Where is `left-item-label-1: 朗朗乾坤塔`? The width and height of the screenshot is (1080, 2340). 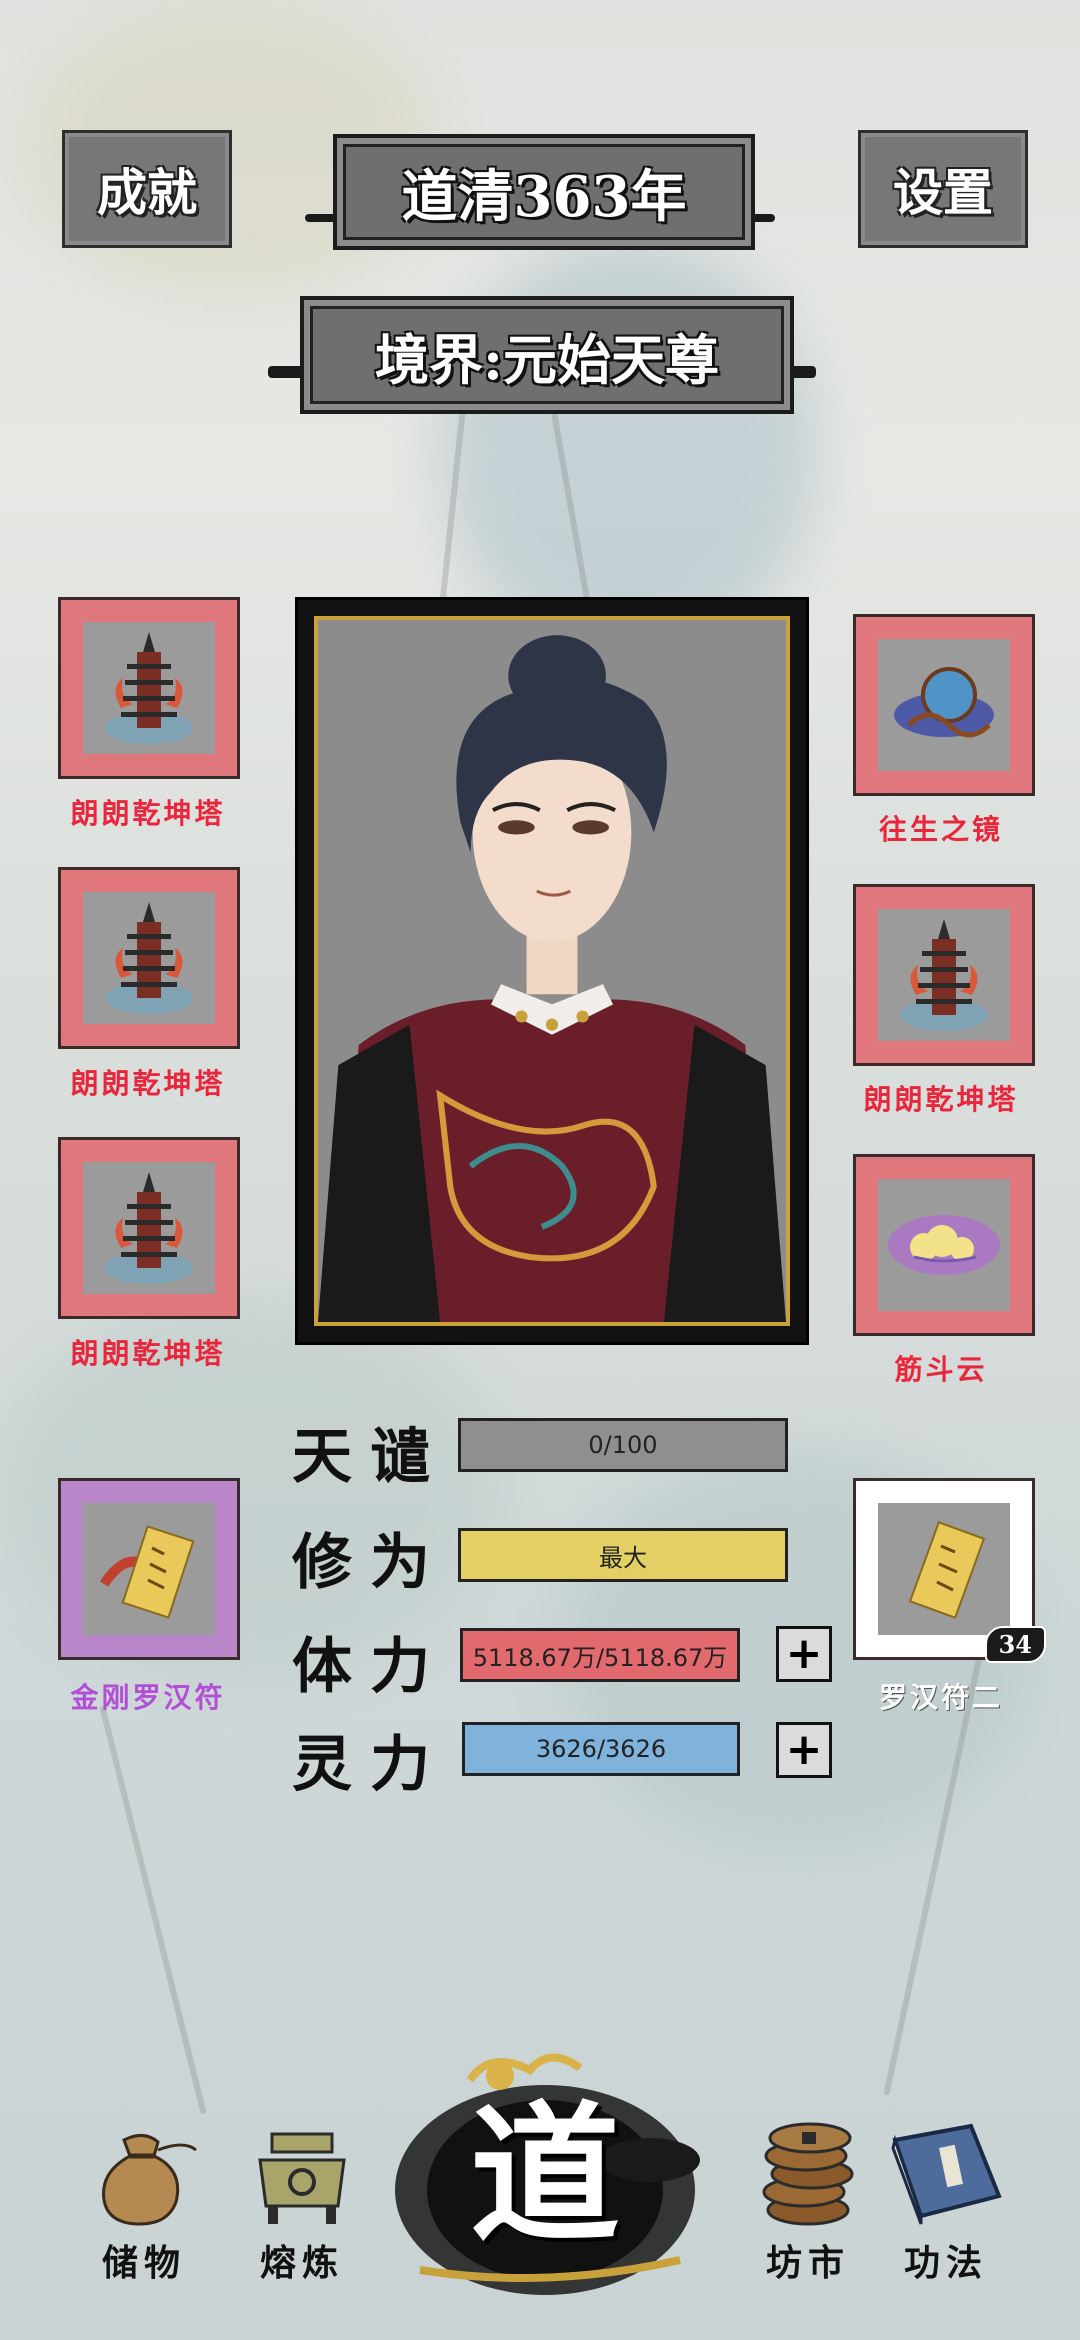
left-item-label-1: 朗朗乾坤塔 is located at coordinates (148, 813).